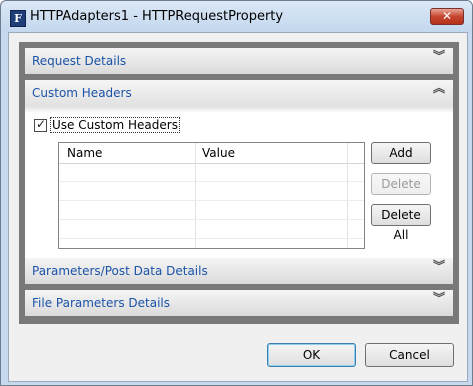 The width and height of the screenshot is (473, 386). I want to click on section-custom-headers: Custom Headers ︽, so click(239, 96).